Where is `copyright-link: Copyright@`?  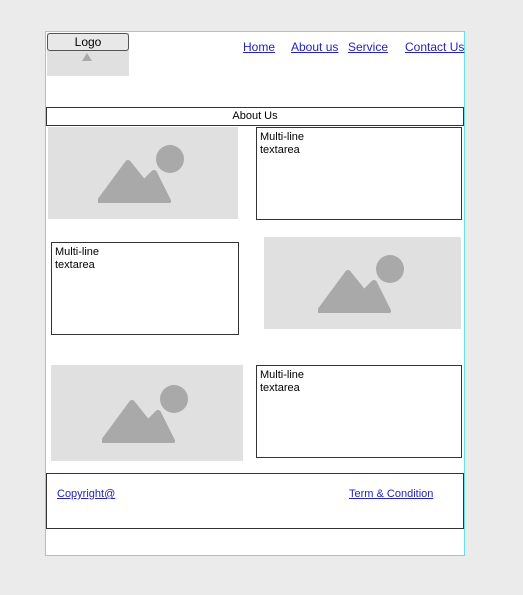 copyright-link: Copyright@ is located at coordinates (86, 494).